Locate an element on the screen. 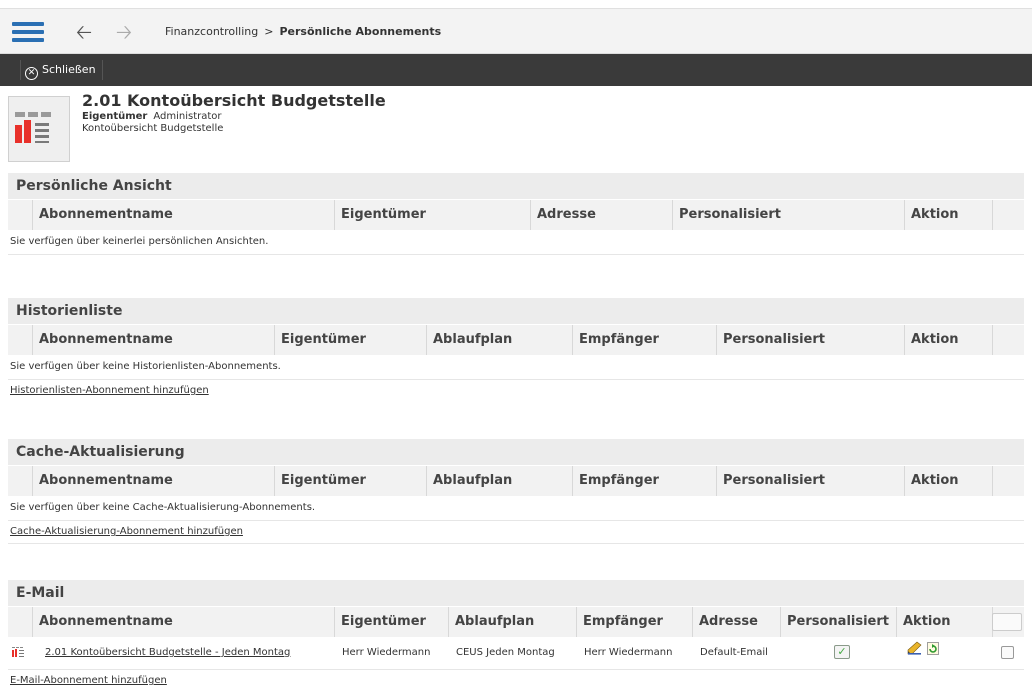 This screenshot has width=1032, height=698. section-title: Persönliche Ansicht is located at coordinates (516, 186).